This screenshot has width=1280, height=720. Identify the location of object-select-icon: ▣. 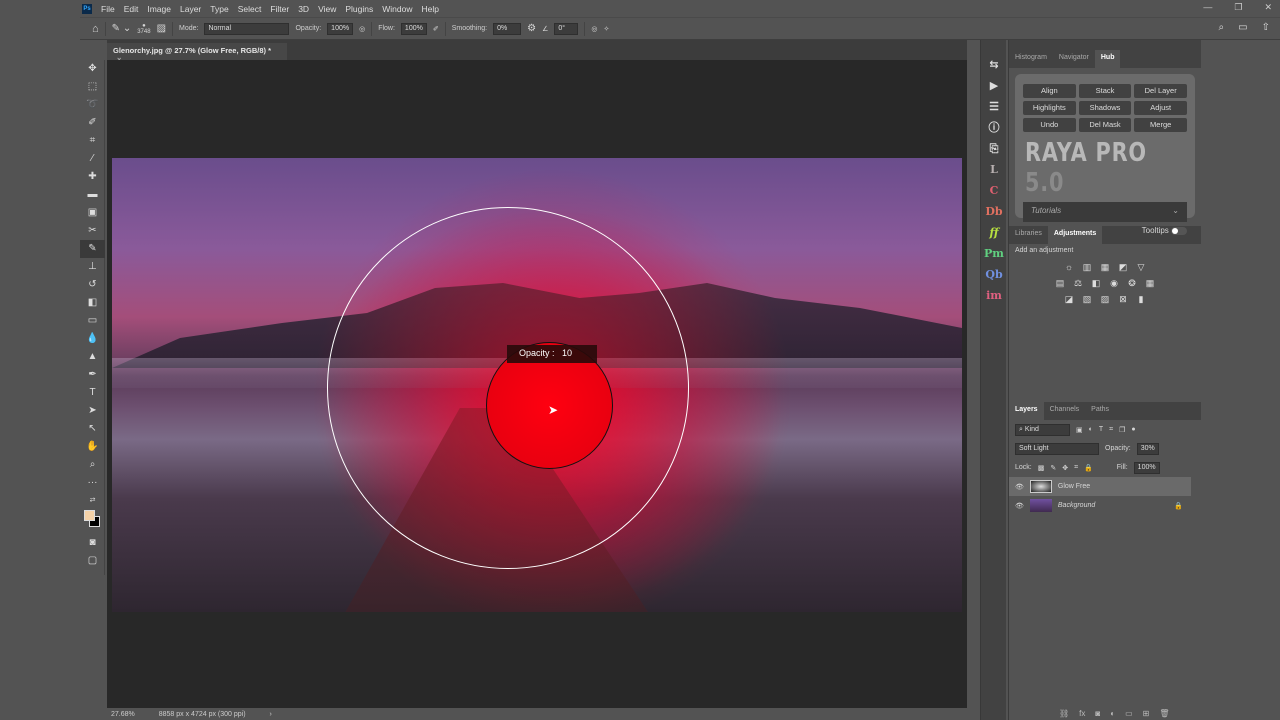
(92, 213).